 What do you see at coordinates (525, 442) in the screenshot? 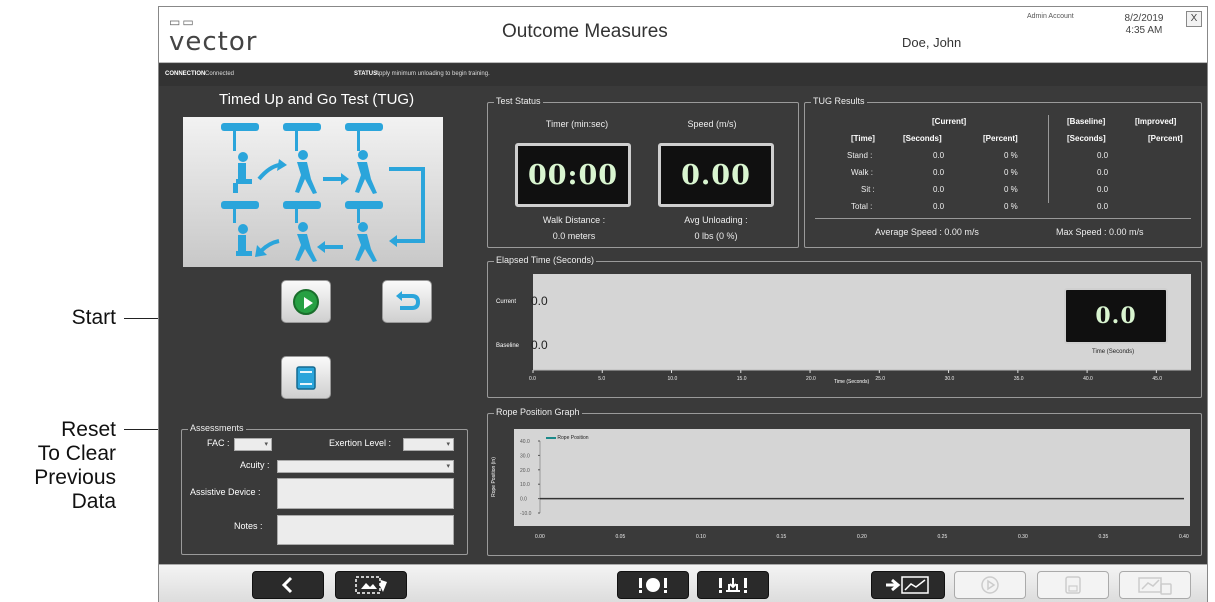
I see `rope-y-tick-label: 40.0` at bounding box center [525, 442].